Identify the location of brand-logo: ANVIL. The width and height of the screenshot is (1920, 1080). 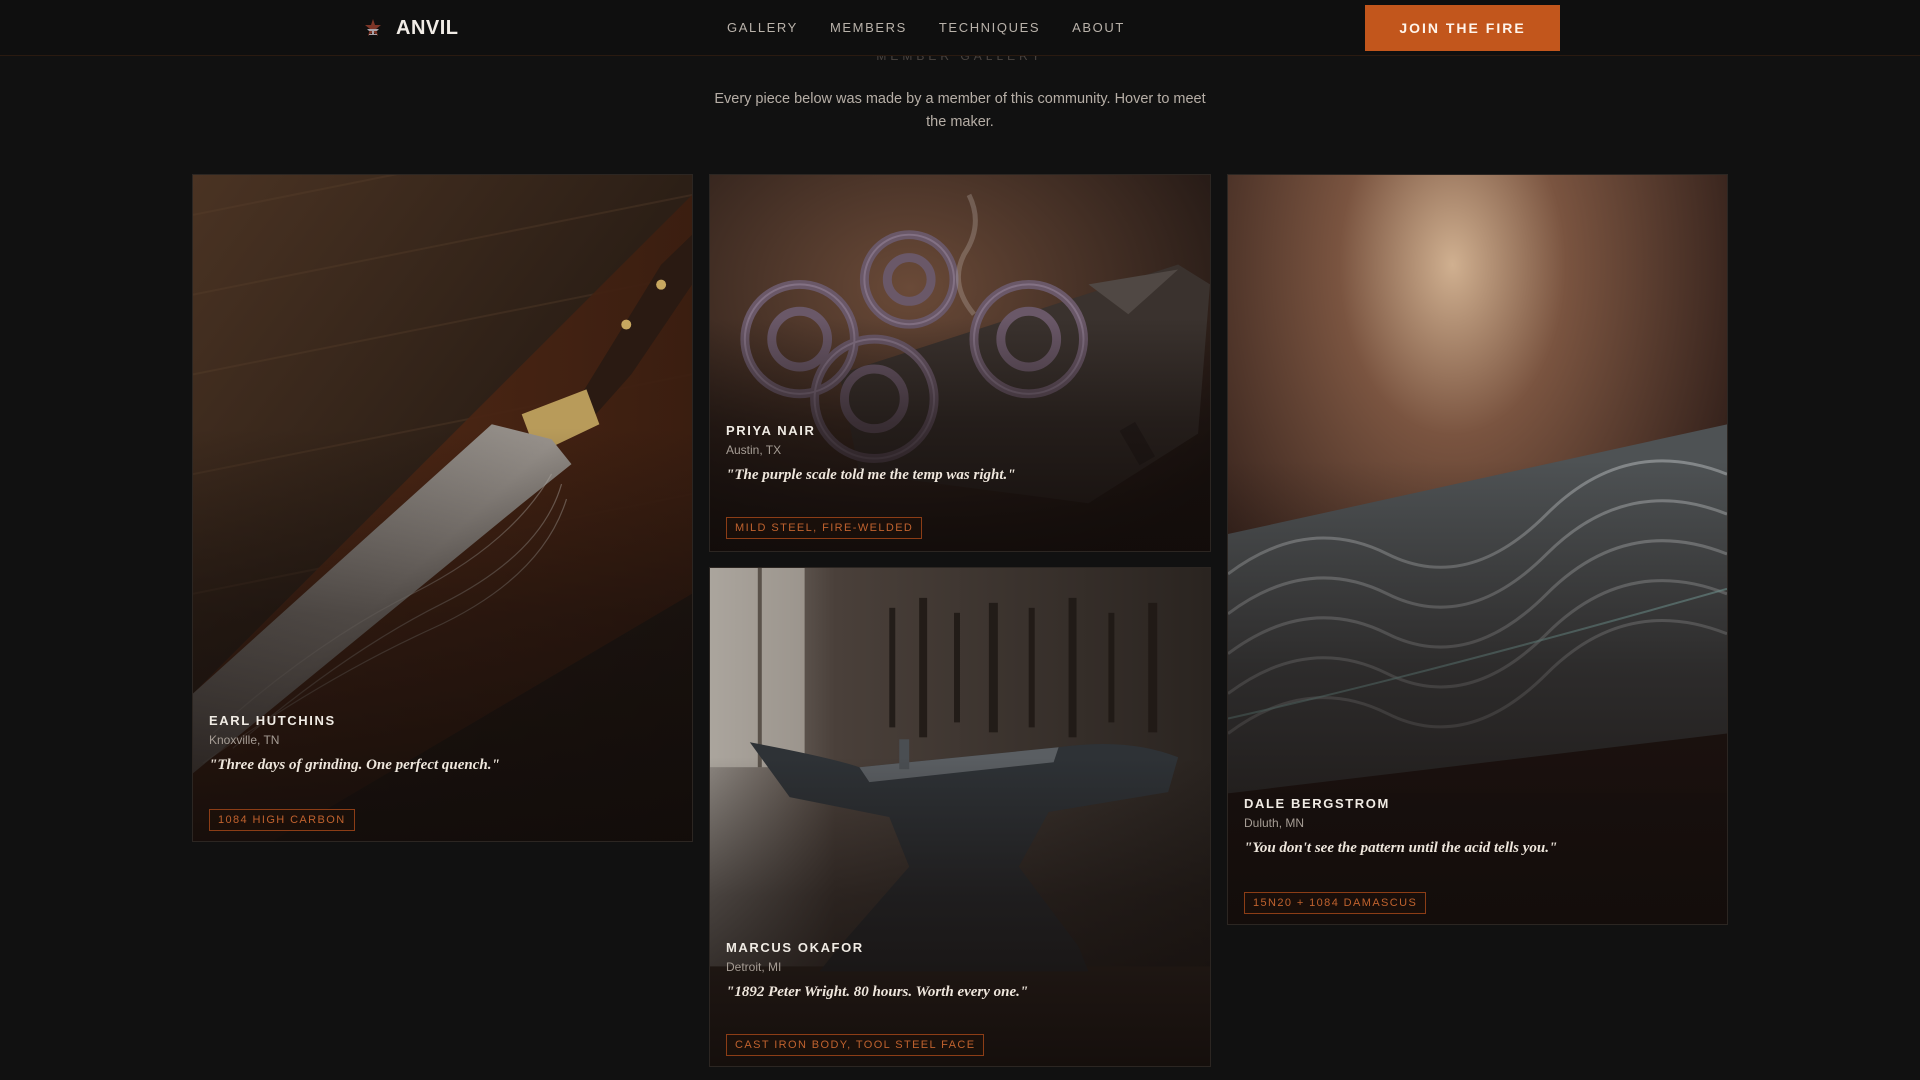
(410, 28).